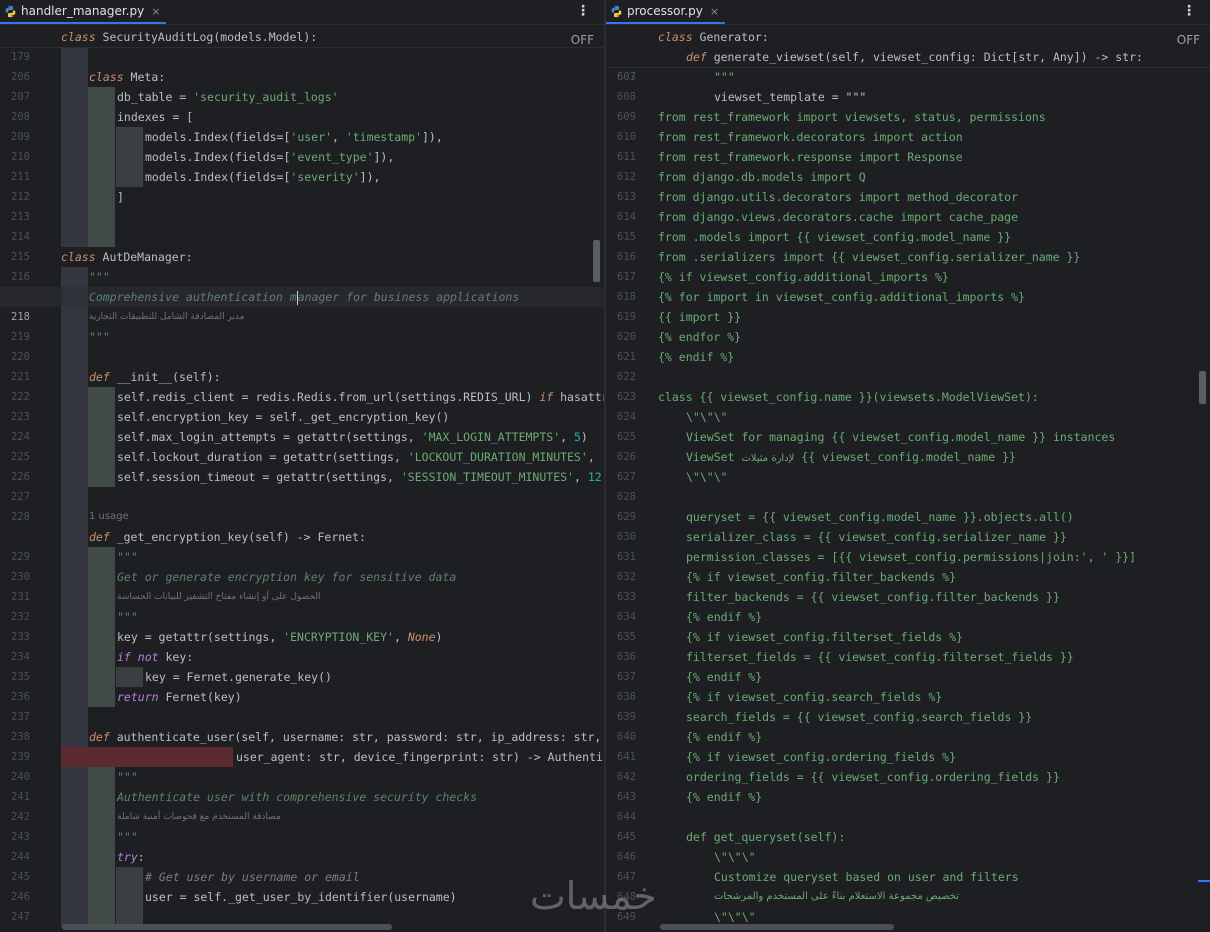  What do you see at coordinates (908, 317) in the screenshot?
I see `code-line: 619 {{ import }}` at bounding box center [908, 317].